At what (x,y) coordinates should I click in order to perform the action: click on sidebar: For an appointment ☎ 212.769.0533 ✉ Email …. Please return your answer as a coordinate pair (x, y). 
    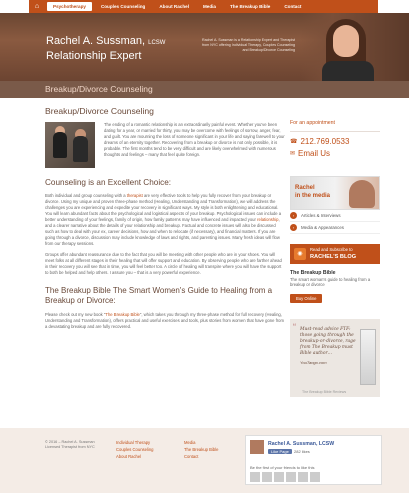
    Looking at the image, I should click on (335, 251).